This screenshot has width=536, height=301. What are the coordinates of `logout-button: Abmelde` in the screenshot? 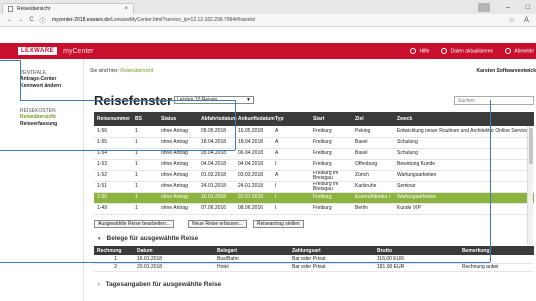 It's located at (519, 51).